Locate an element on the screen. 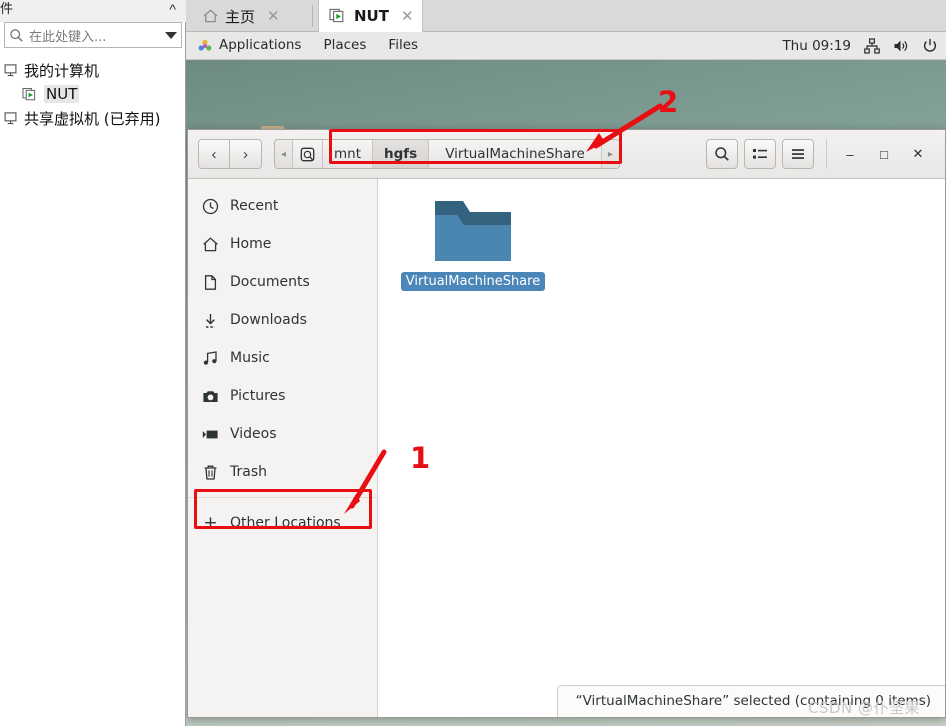 The image size is (946, 726). navigation-buttons: ‹ › is located at coordinates (230, 154).